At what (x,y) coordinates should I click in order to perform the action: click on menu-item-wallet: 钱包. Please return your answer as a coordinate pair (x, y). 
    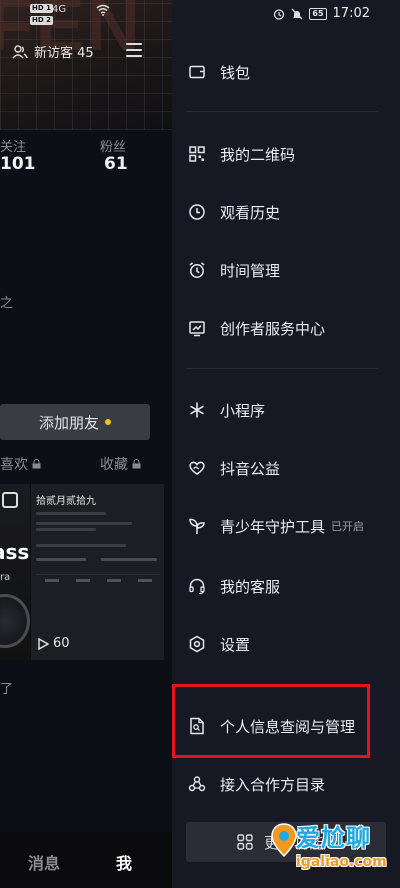
    Looking at the image, I should click on (219, 72).